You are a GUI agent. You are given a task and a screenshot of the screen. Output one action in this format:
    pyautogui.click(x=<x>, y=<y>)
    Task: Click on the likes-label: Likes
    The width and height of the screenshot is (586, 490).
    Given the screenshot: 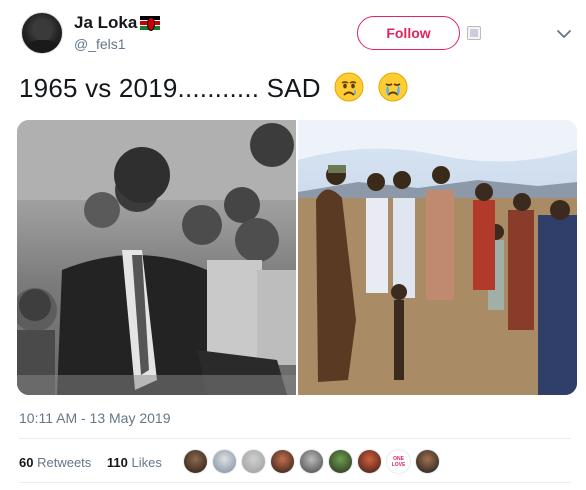 What is the action you would take?
    pyautogui.click(x=146, y=462)
    